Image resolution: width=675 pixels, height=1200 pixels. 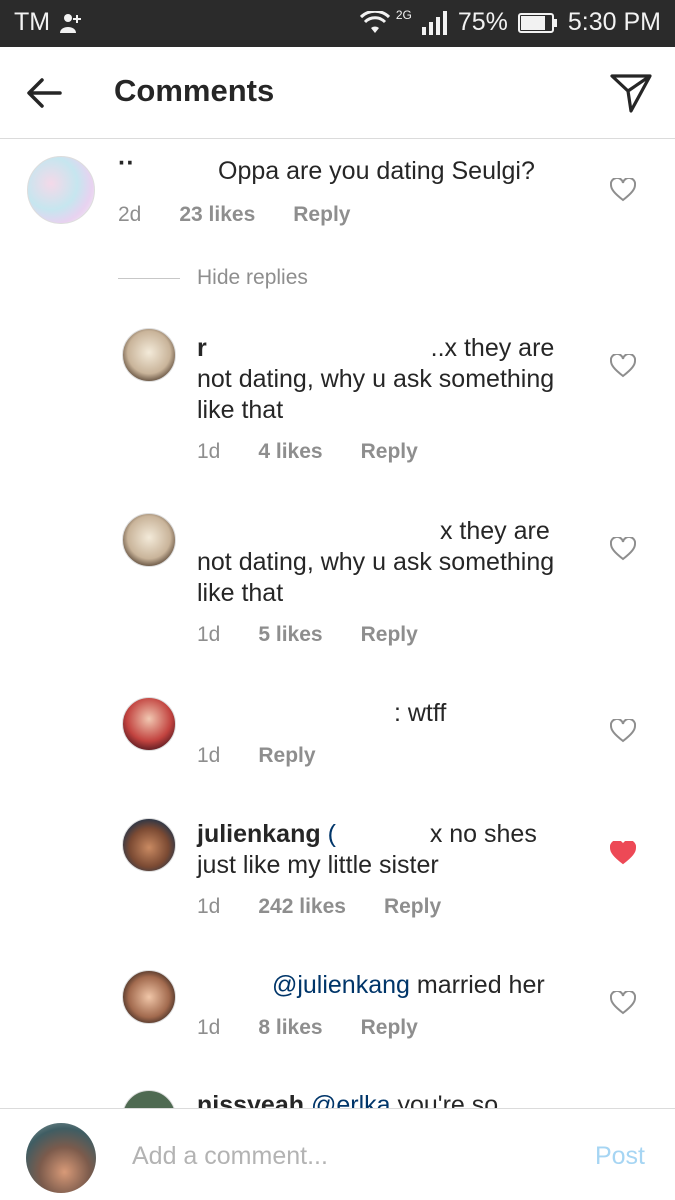 I want to click on hide-replies-line, so click(x=149, y=278).